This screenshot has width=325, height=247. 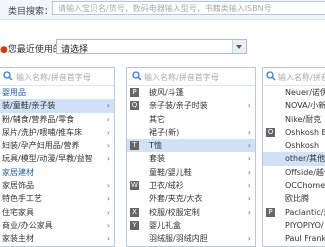 I want to click on col1-row-label: 妇装/孕产妇用品/营养, so click(x=41, y=146).